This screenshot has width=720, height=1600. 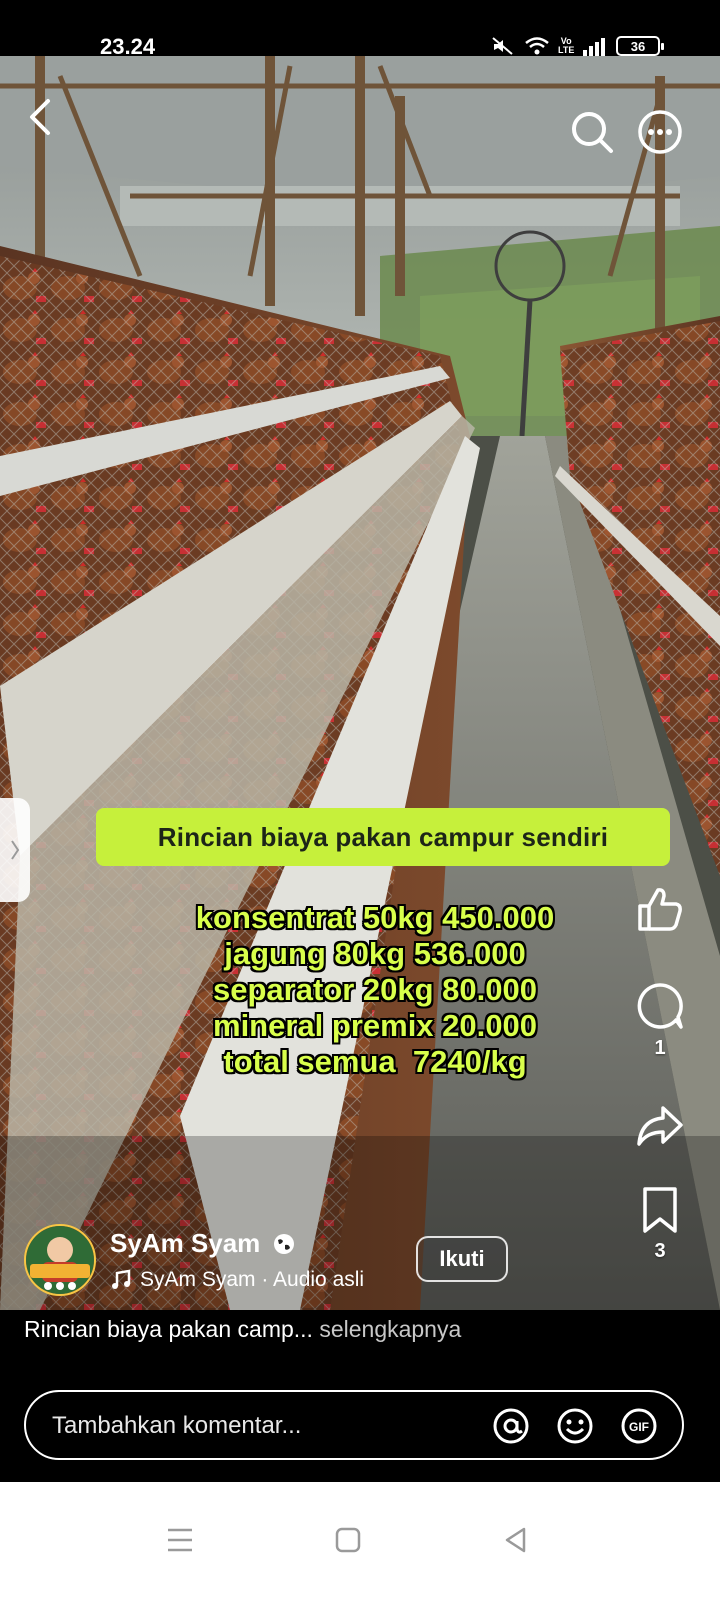 What do you see at coordinates (595, 46) in the screenshot?
I see `signal-icon` at bounding box center [595, 46].